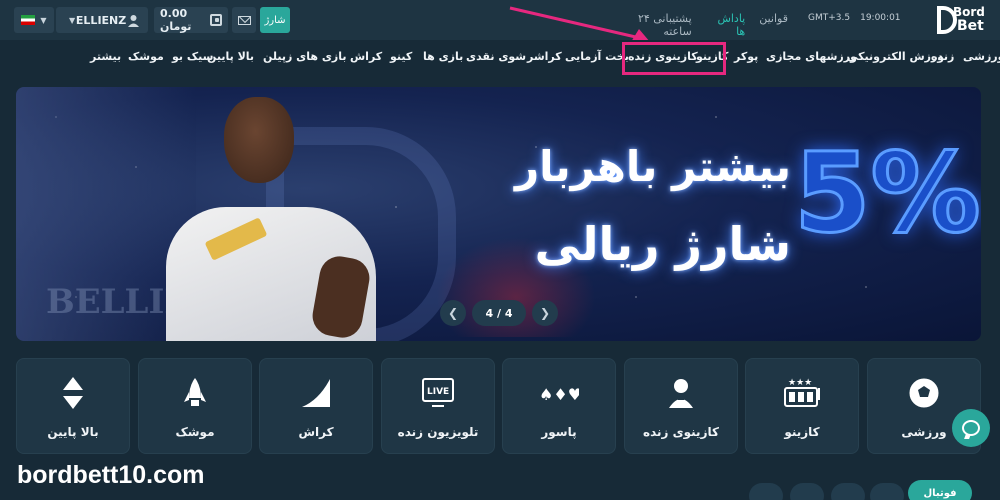 The width and height of the screenshot is (1000, 500). Describe the element at coordinates (105, 56) in the screenshot. I see `nav-more: بیشتر` at that location.